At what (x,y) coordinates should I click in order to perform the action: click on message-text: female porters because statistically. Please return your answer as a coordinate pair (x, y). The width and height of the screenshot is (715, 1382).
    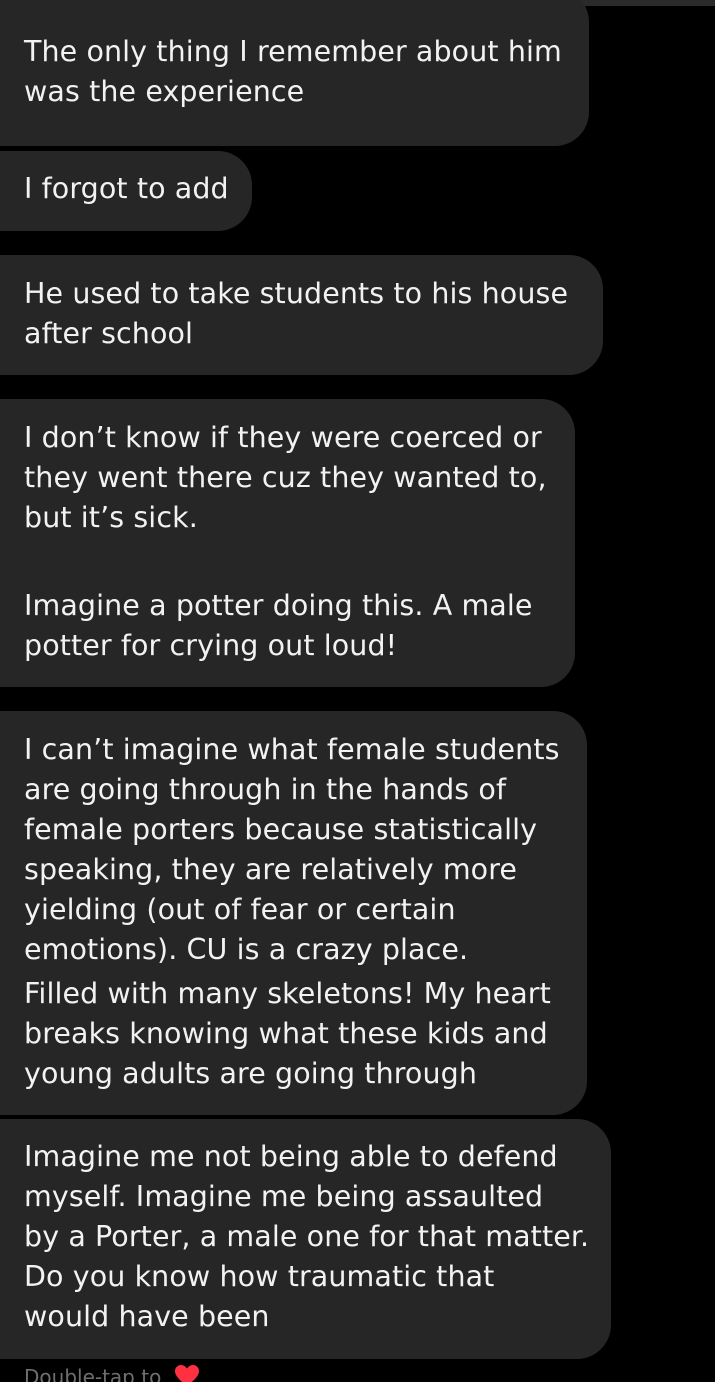
    Looking at the image, I should click on (281, 829).